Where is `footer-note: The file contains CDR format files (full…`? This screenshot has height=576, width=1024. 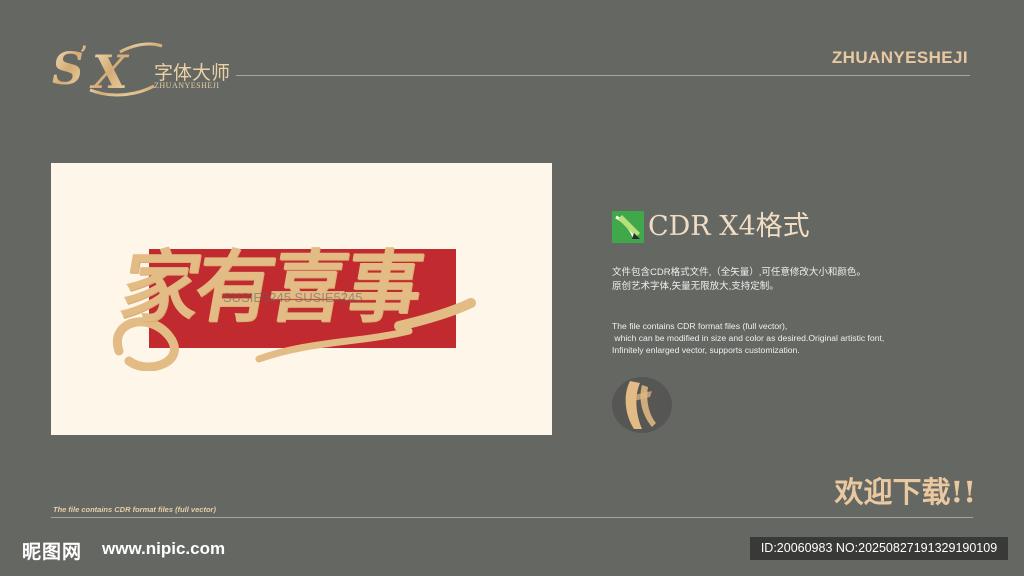
footer-note: The file contains CDR format files (full… is located at coordinates (134, 509).